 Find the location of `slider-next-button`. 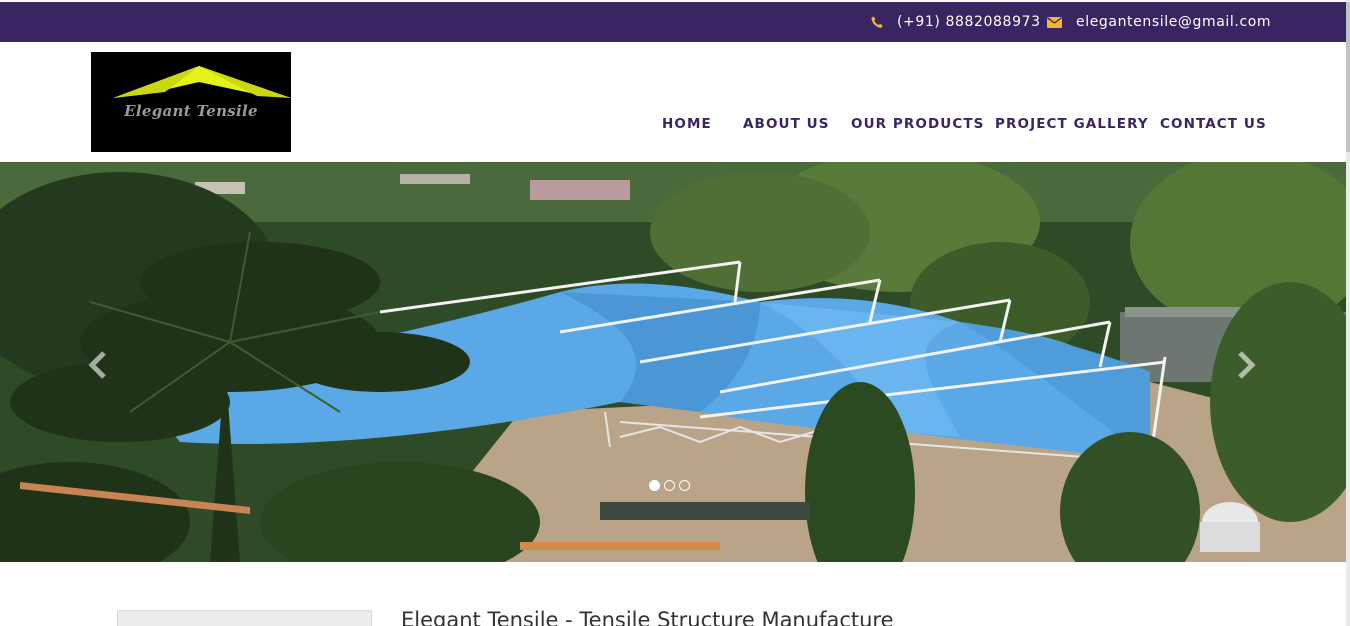

slider-next-button is located at coordinates (1246, 365).